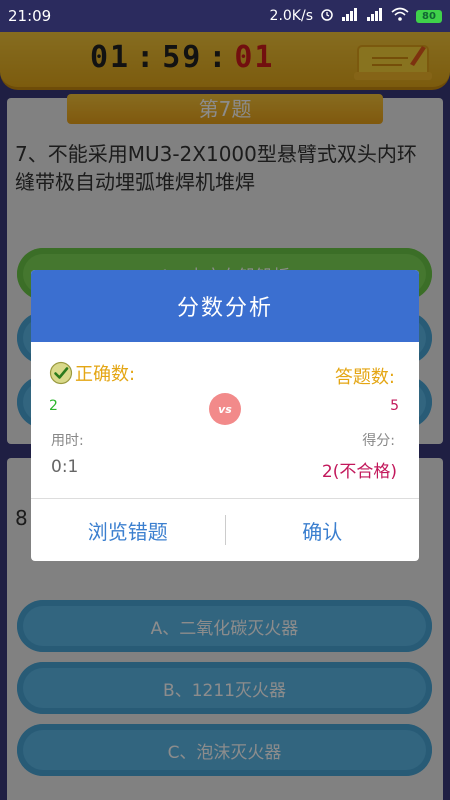 This screenshot has height=800, width=450. I want to click on time-label: 用时:, so click(67, 441).